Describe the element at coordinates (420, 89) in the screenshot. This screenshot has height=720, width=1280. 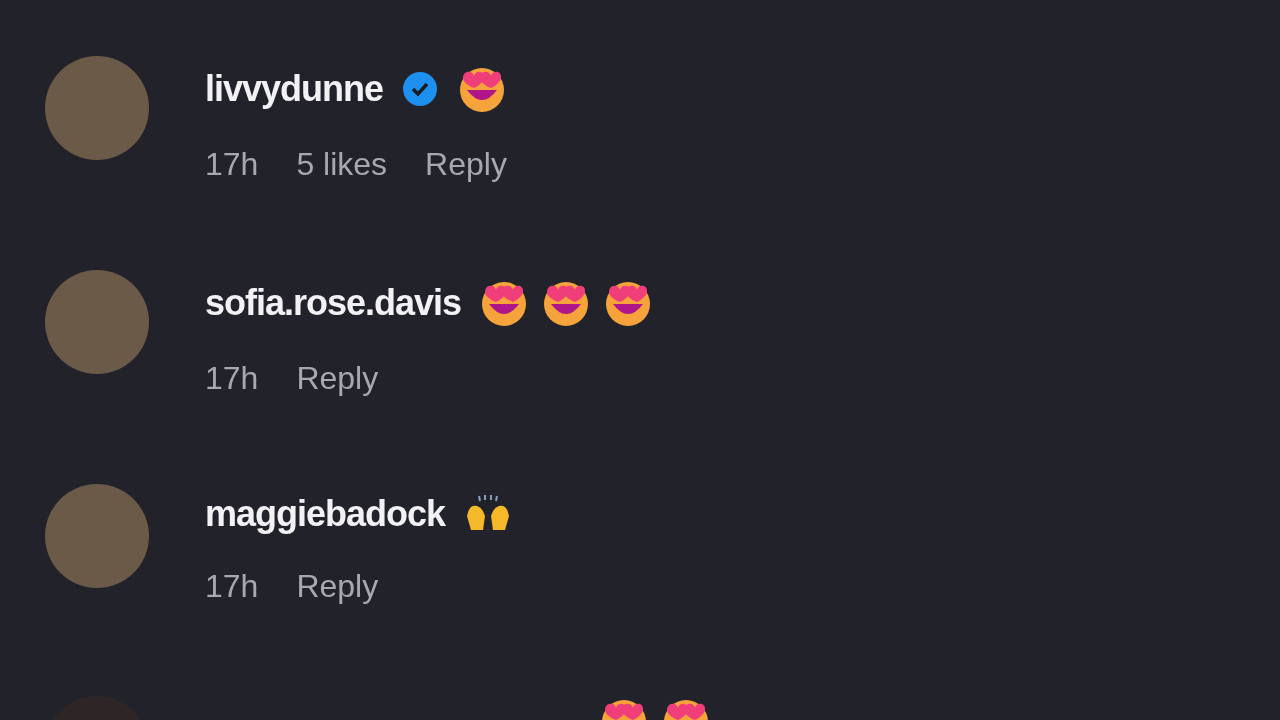
I see `verified-badge-icon` at that location.